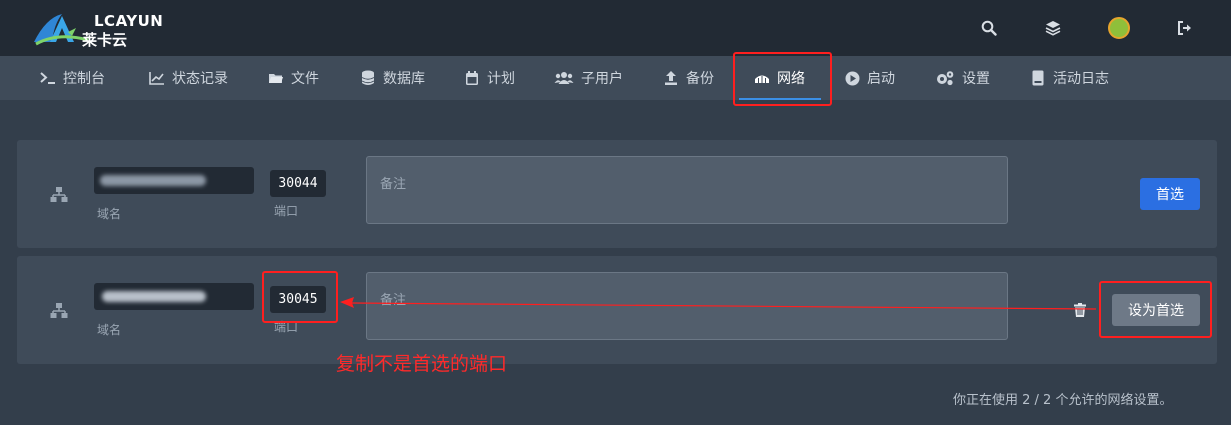 This screenshot has width=1231, height=425. I want to click on tab-label: 状态记录, so click(200, 79).